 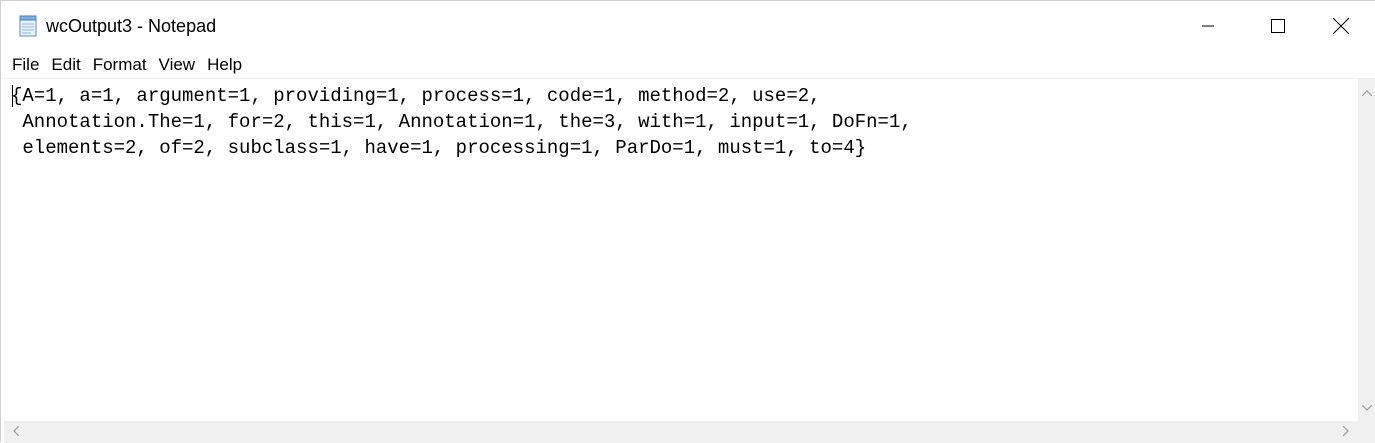 I want to click on title-bar: wcOutput3 - Notepad, so click(x=688, y=26).